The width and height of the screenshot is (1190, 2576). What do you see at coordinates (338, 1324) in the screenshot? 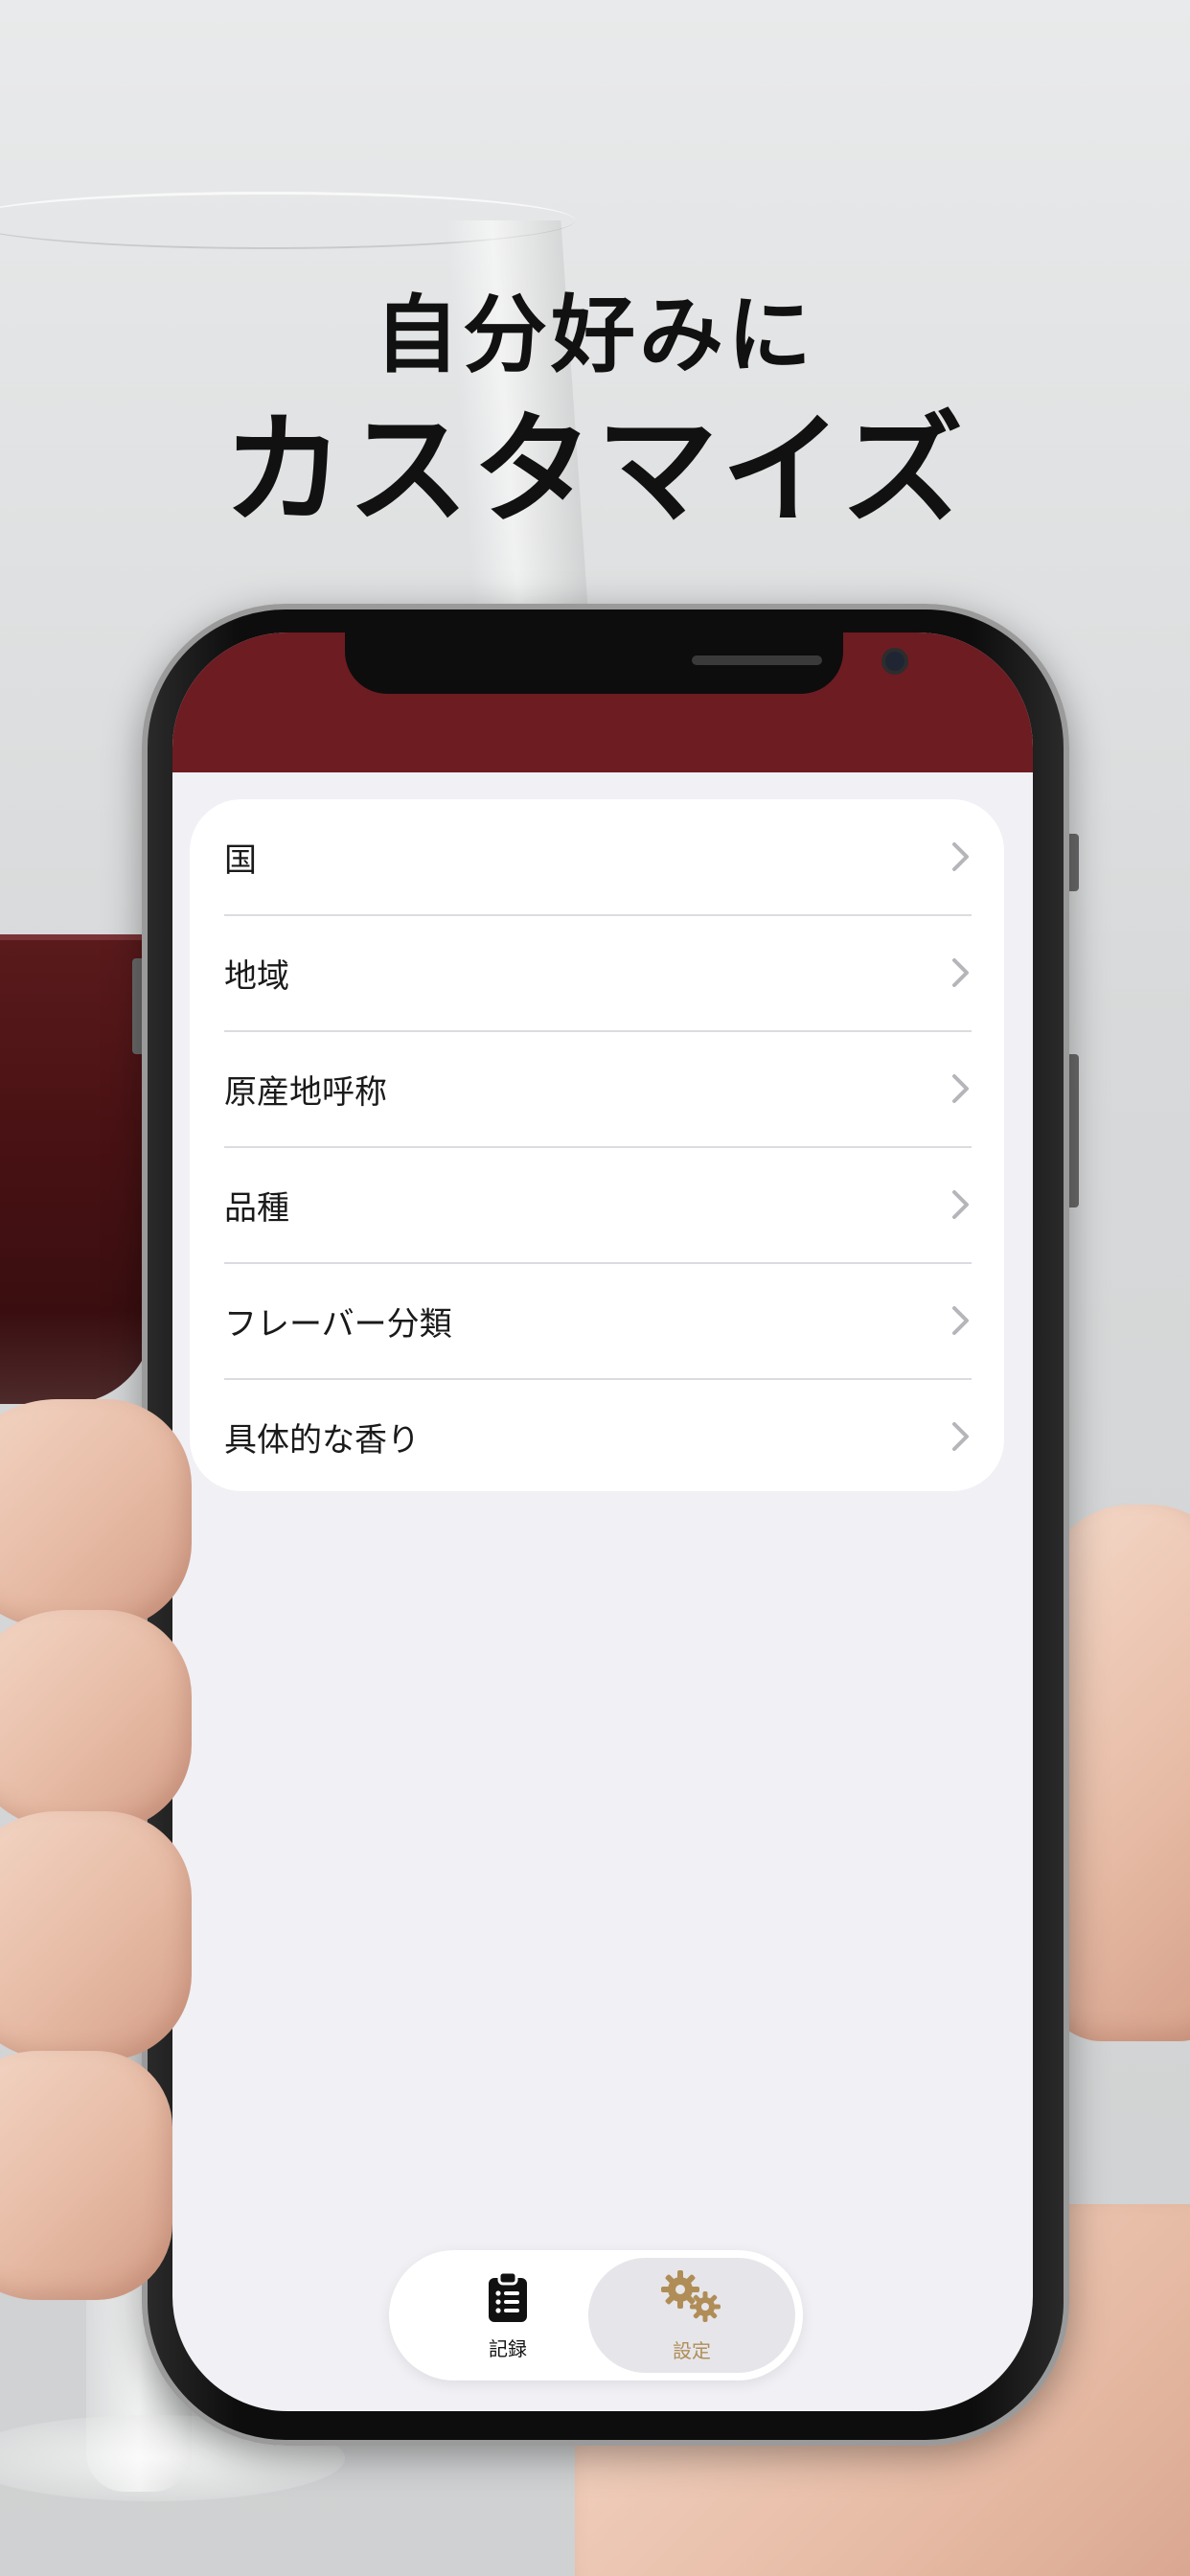
I see `list-item-label: フレーバー分類` at bounding box center [338, 1324].